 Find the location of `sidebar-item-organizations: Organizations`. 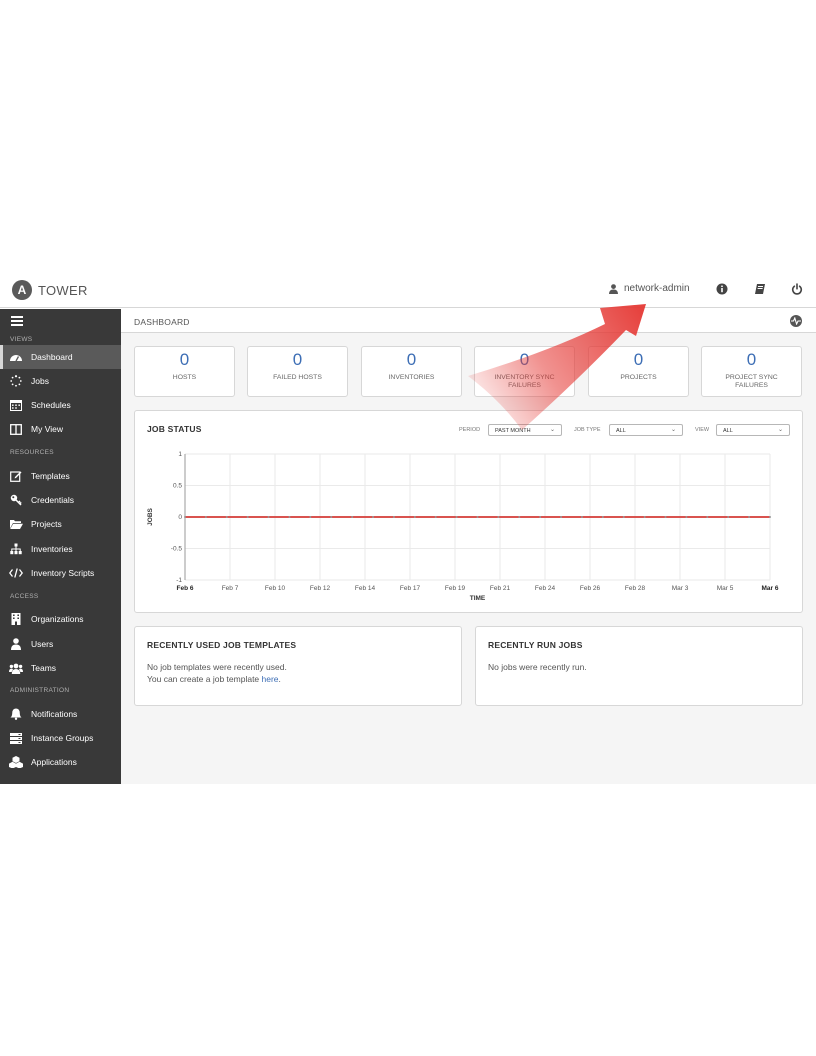

sidebar-item-organizations: Organizations is located at coordinates (60, 619).